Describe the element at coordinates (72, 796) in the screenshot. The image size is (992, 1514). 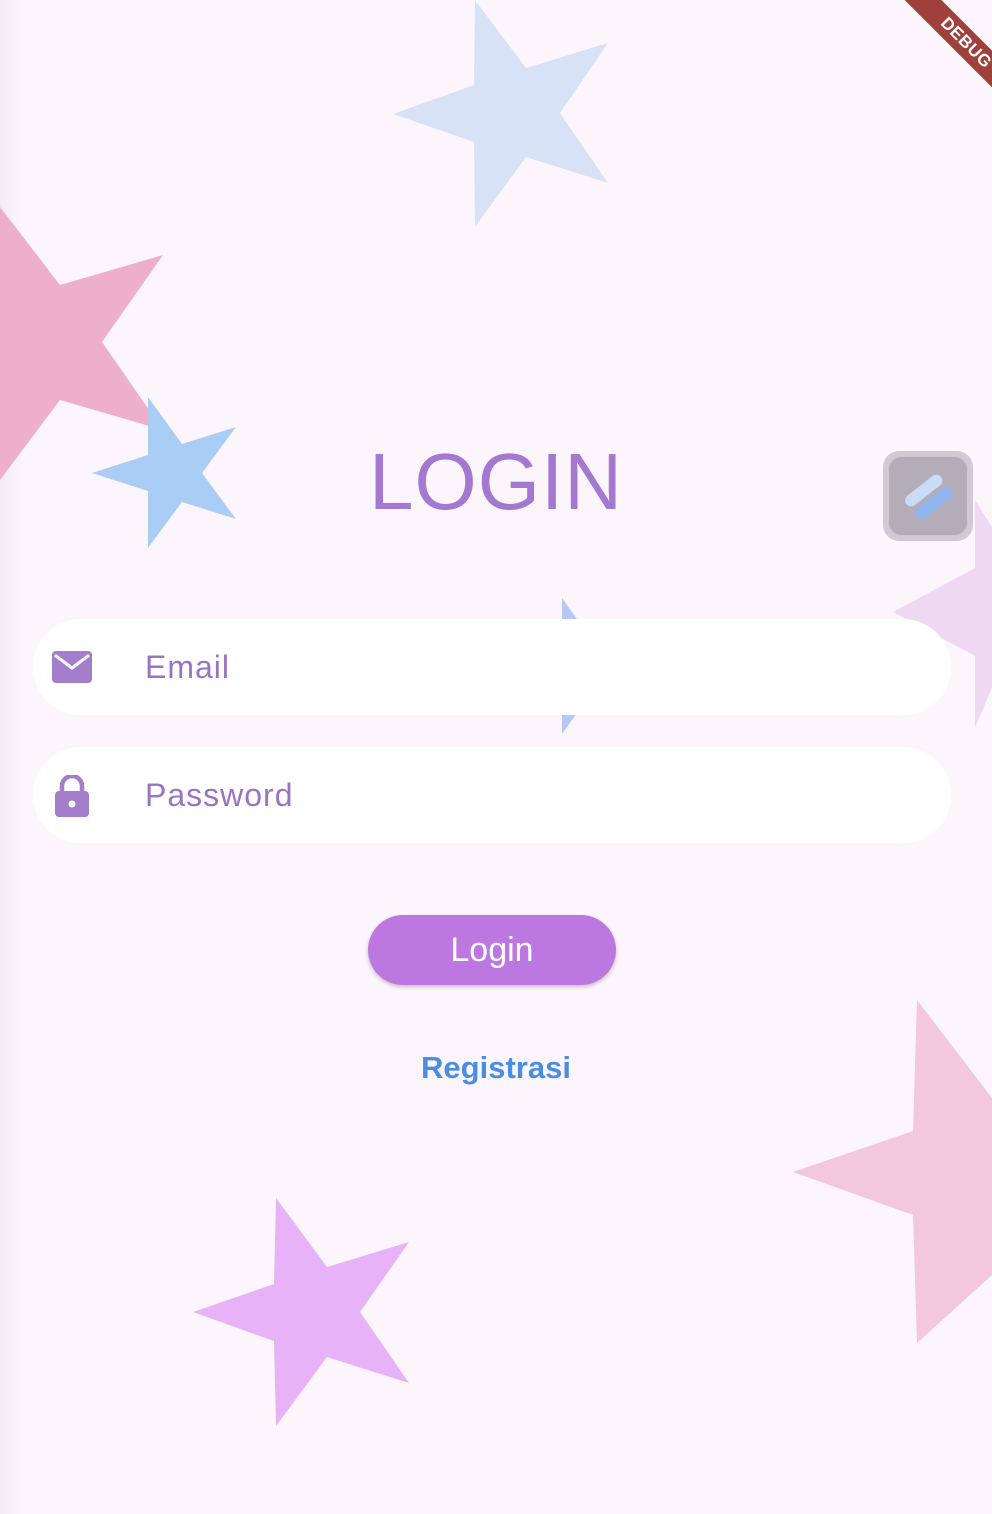
I see `lock-icon` at that location.